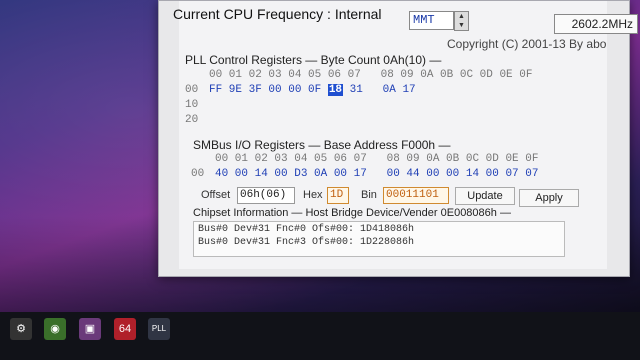  I want to click on update-button: Update, so click(485, 196).